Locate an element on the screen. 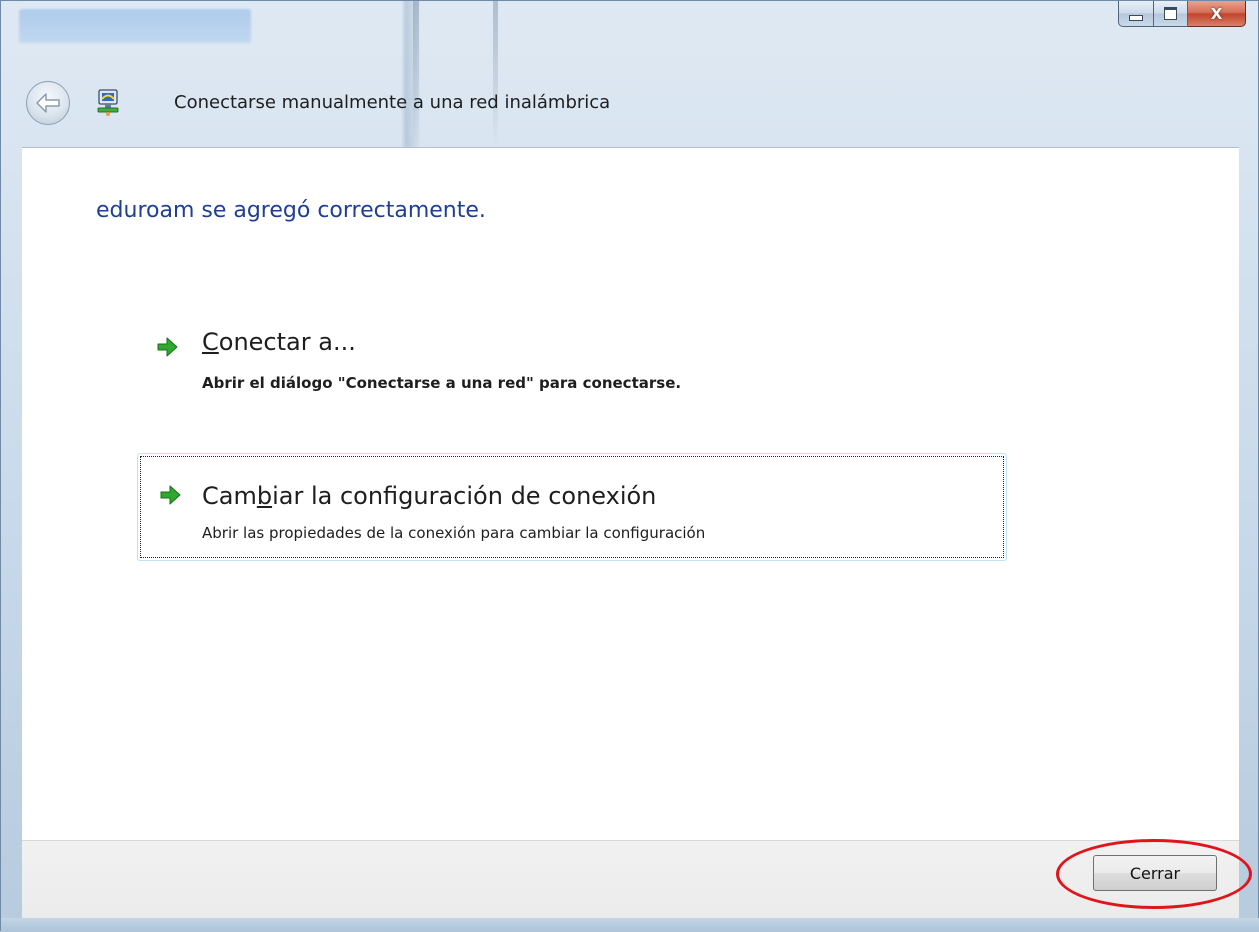 Image resolution: width=1259 pixels, height=932 pixels. back-button is located at coordinates (48, 103).